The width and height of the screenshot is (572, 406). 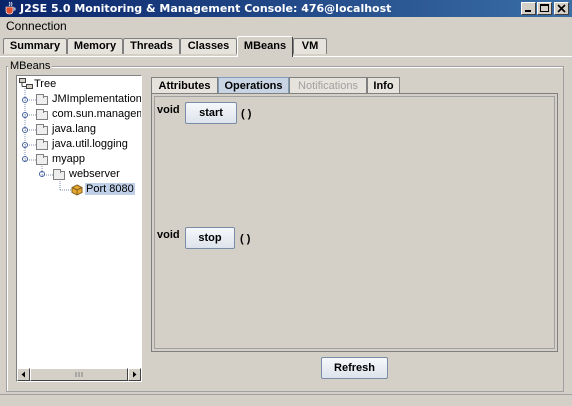 What do you see at coordinates (96, 99) in the screenshot?
I see `tree-node-jmimplementation: JMImplementation` at bounding box center [96, 99].